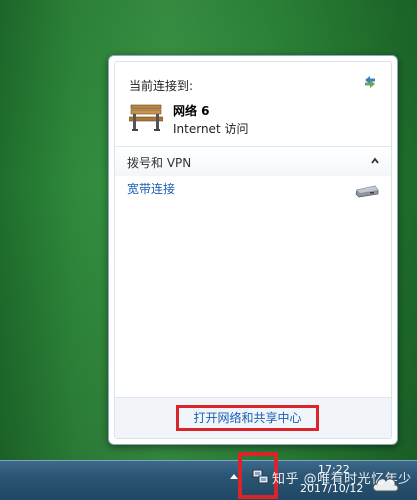 The height and width of the screenshot is (500, 417). I want to click on connected-to-header: 当前连接到:, so click(161, 86).